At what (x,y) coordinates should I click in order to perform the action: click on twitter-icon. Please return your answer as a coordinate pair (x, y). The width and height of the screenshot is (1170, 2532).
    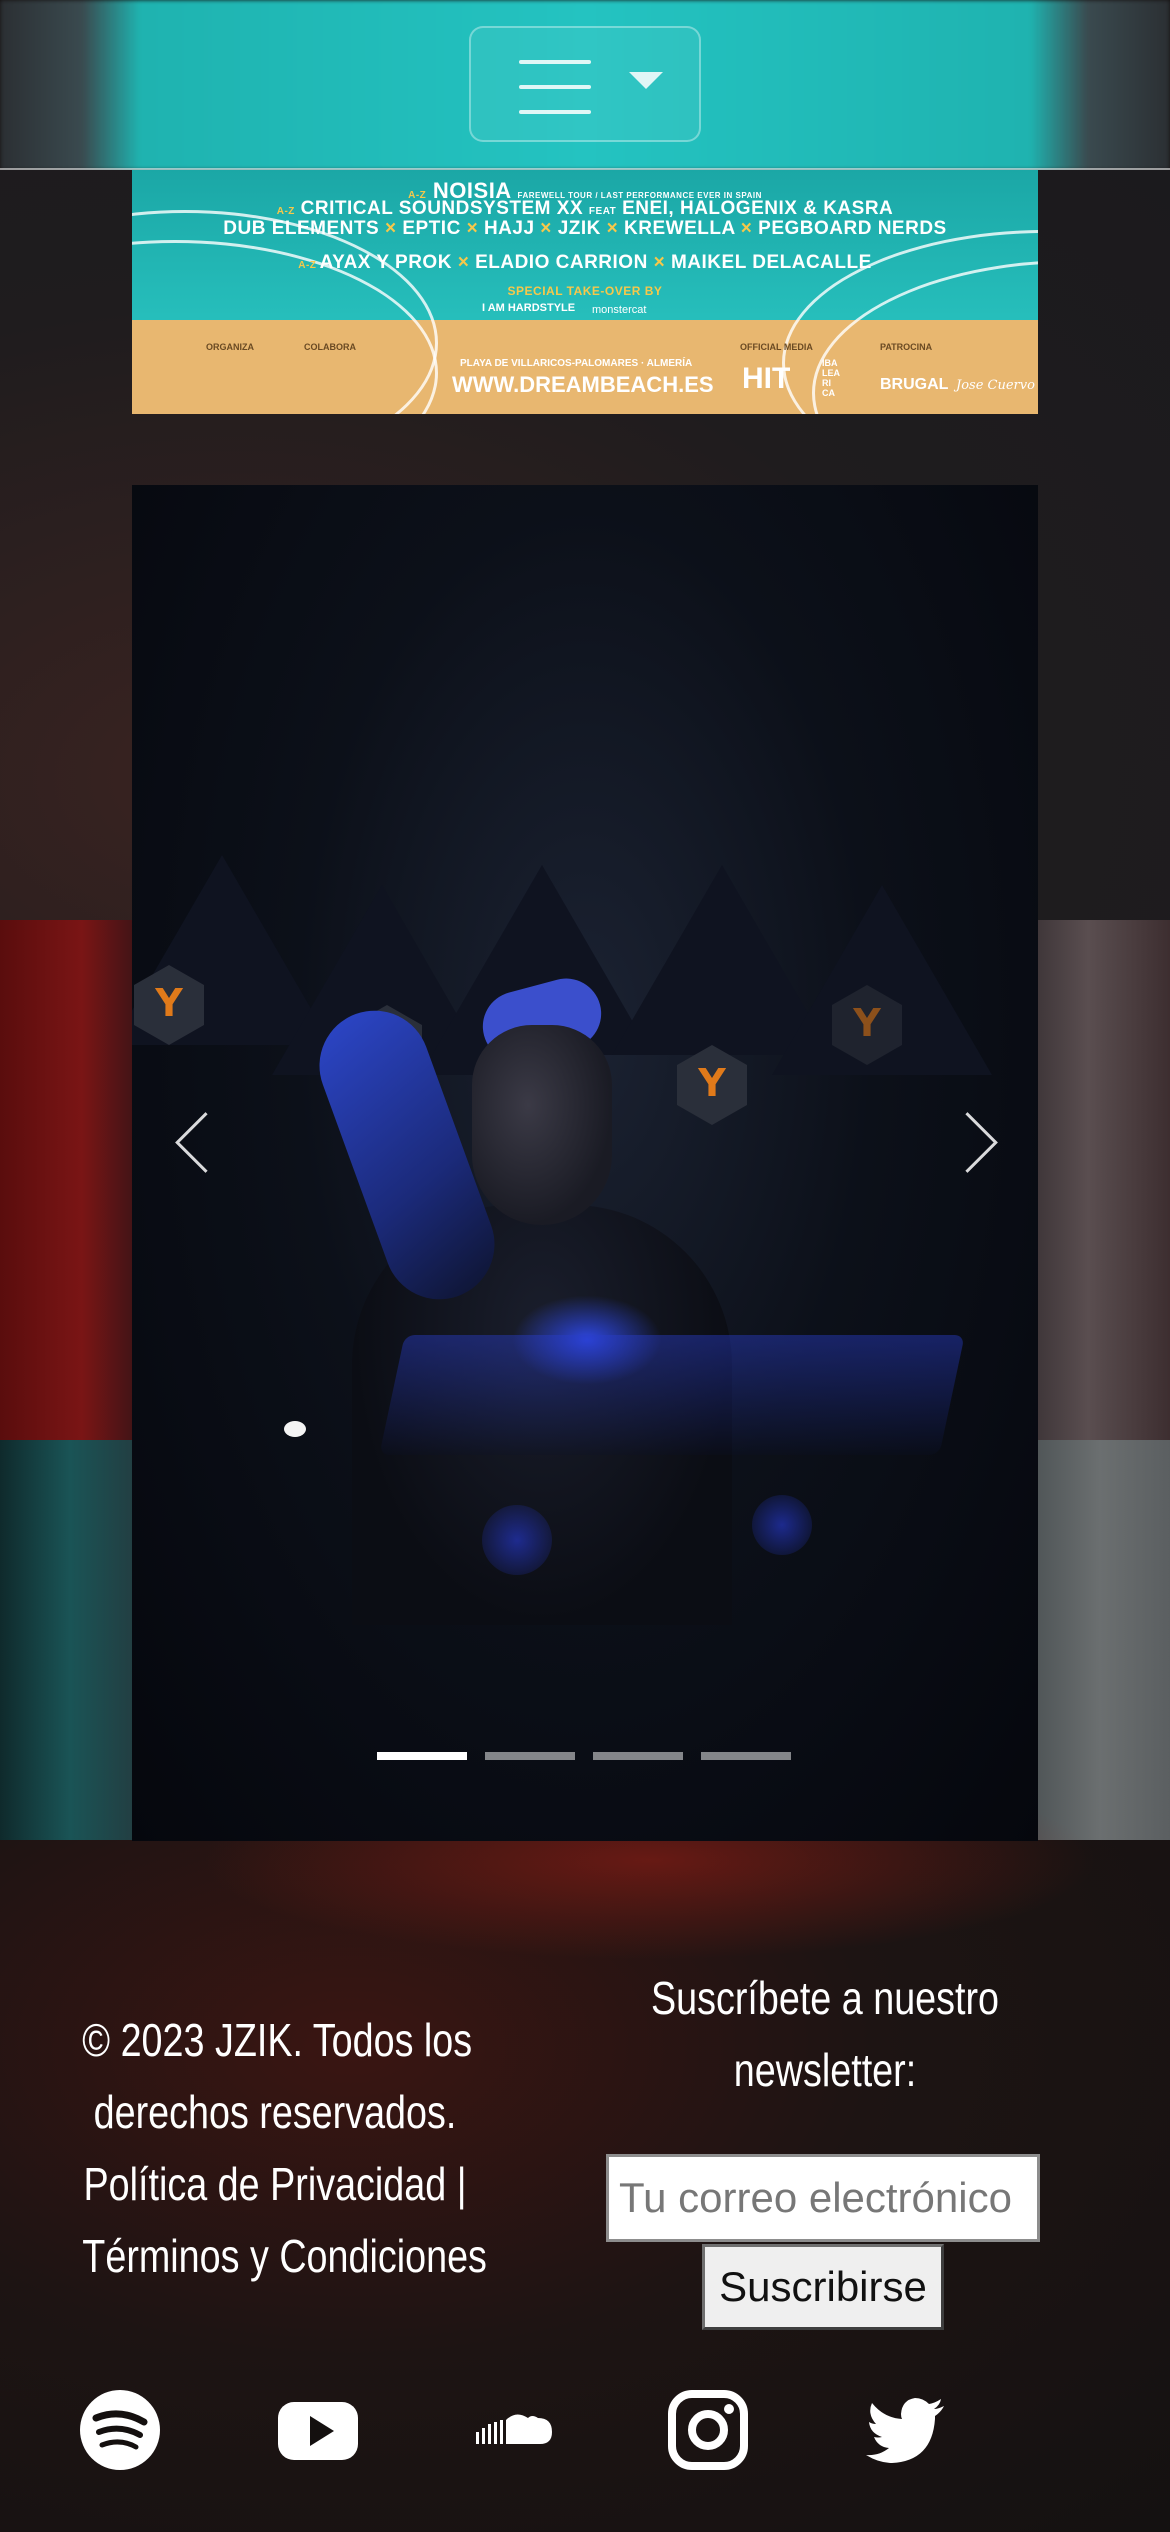
    Looking at the image, I should click on (906, 2430).